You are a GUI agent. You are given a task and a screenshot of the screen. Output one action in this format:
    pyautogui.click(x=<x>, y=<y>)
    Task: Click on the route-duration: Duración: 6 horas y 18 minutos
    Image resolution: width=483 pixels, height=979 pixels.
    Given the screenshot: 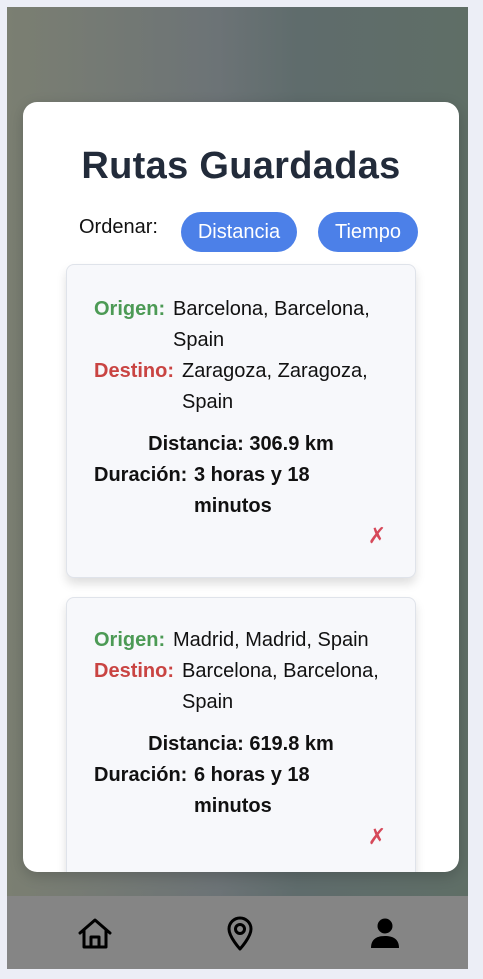 What is the action you would take?
    pyautogui.click(x=244, y=791)
    